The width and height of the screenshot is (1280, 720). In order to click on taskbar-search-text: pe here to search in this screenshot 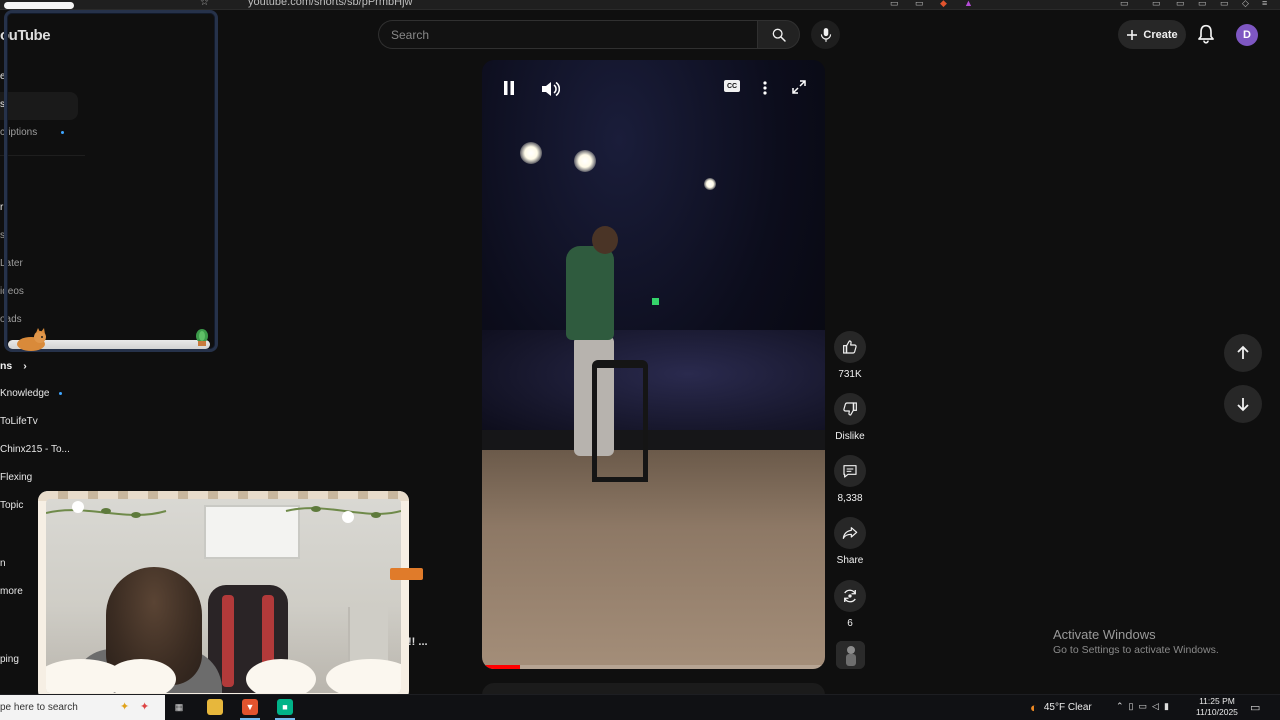, I will do `click(39, 707)`.